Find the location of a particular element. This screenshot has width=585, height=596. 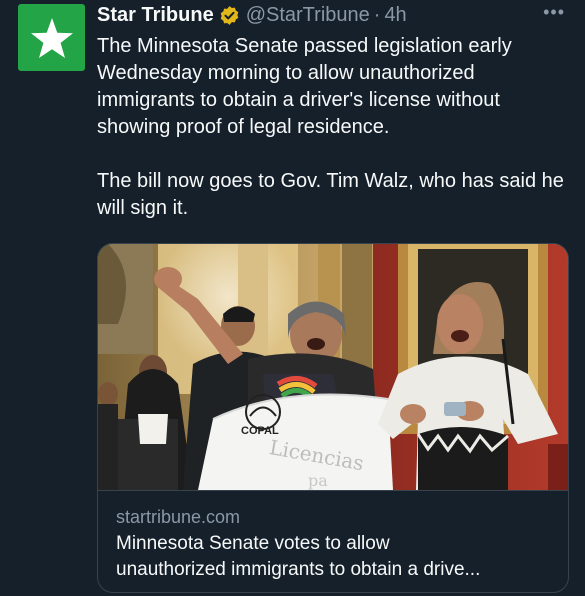

card-domain: startribune.com is located at coordinates (178, 517).